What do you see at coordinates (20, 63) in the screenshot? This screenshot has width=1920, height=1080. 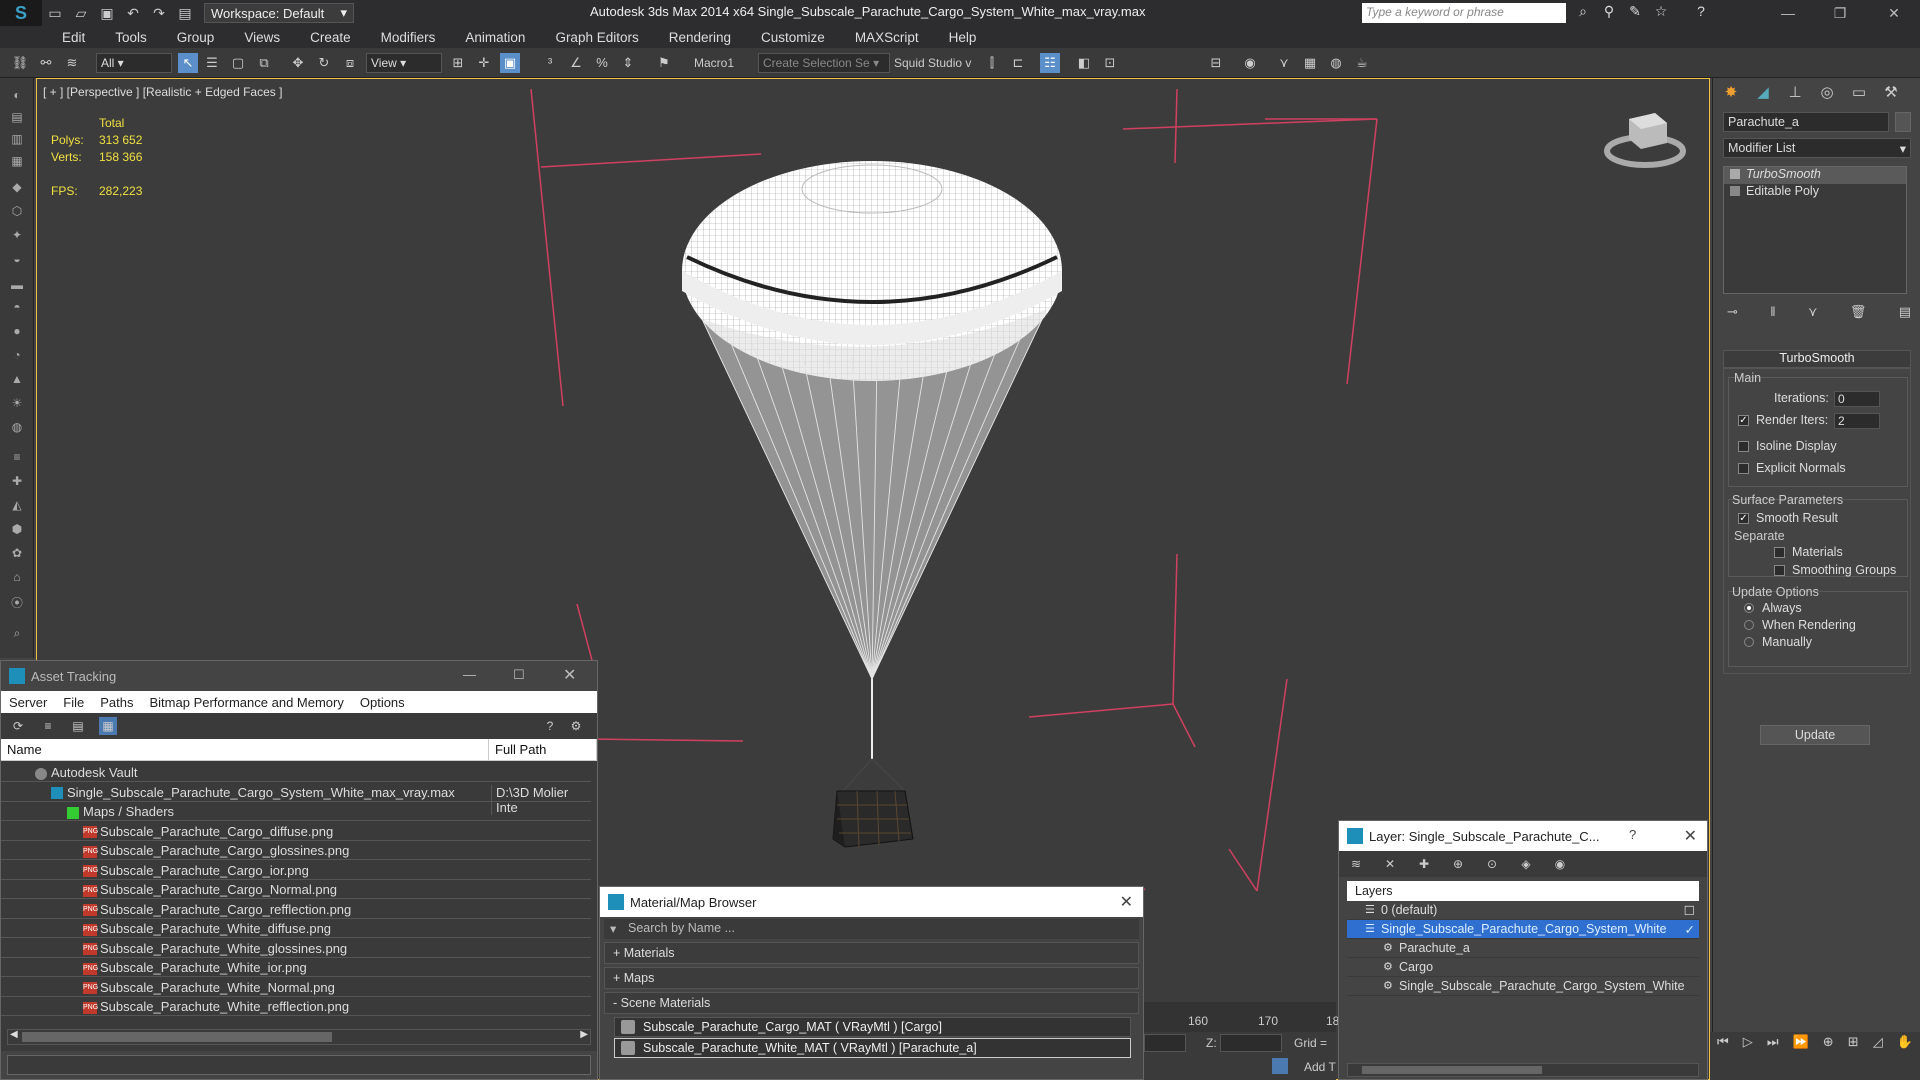 I see `link-icon: ⛓` at bounding box center [20, 63].